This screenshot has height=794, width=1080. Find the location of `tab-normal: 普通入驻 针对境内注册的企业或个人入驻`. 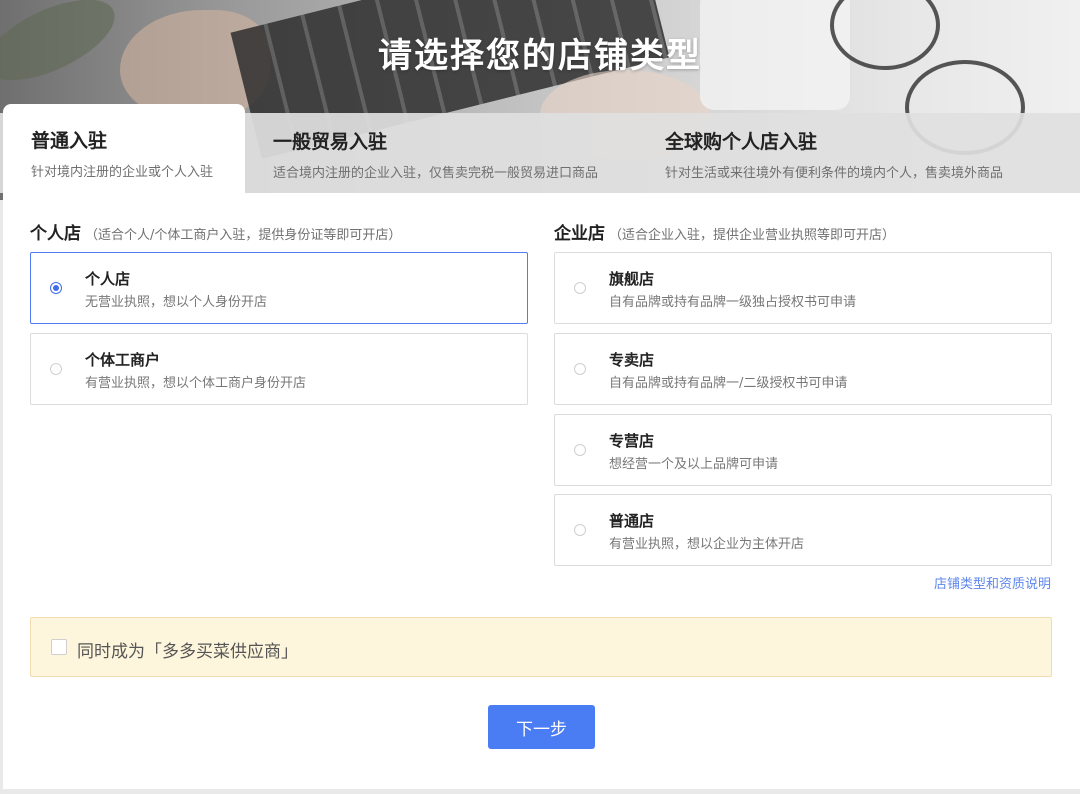

tab-normal: 普通入驻 针对境内注册的企业或个人入驻 is located at coordinates (124, 150).